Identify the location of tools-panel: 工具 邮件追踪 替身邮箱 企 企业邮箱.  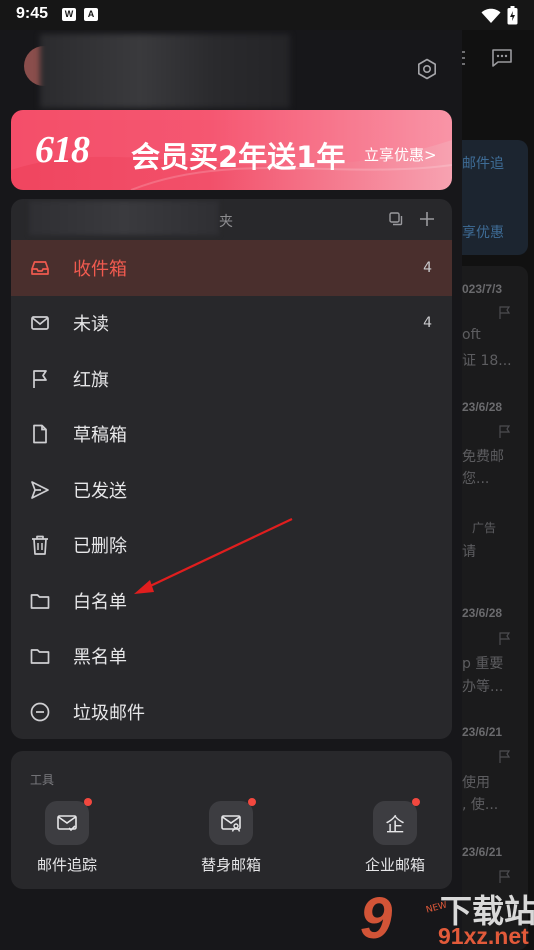
(231, 820).